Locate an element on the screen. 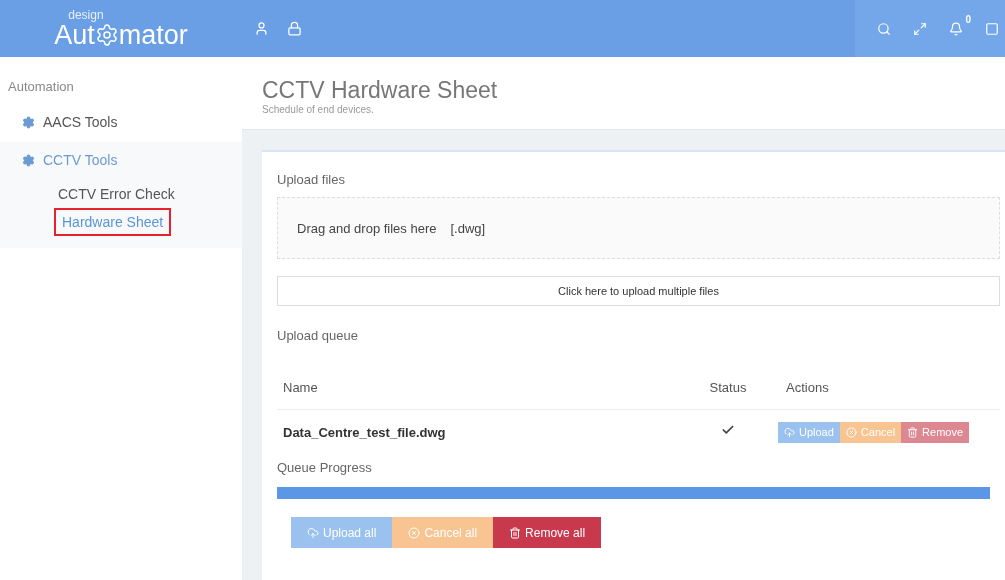 This screenshot has width=1005, height=580. column-header: Name is located at coordinates (301, 387).